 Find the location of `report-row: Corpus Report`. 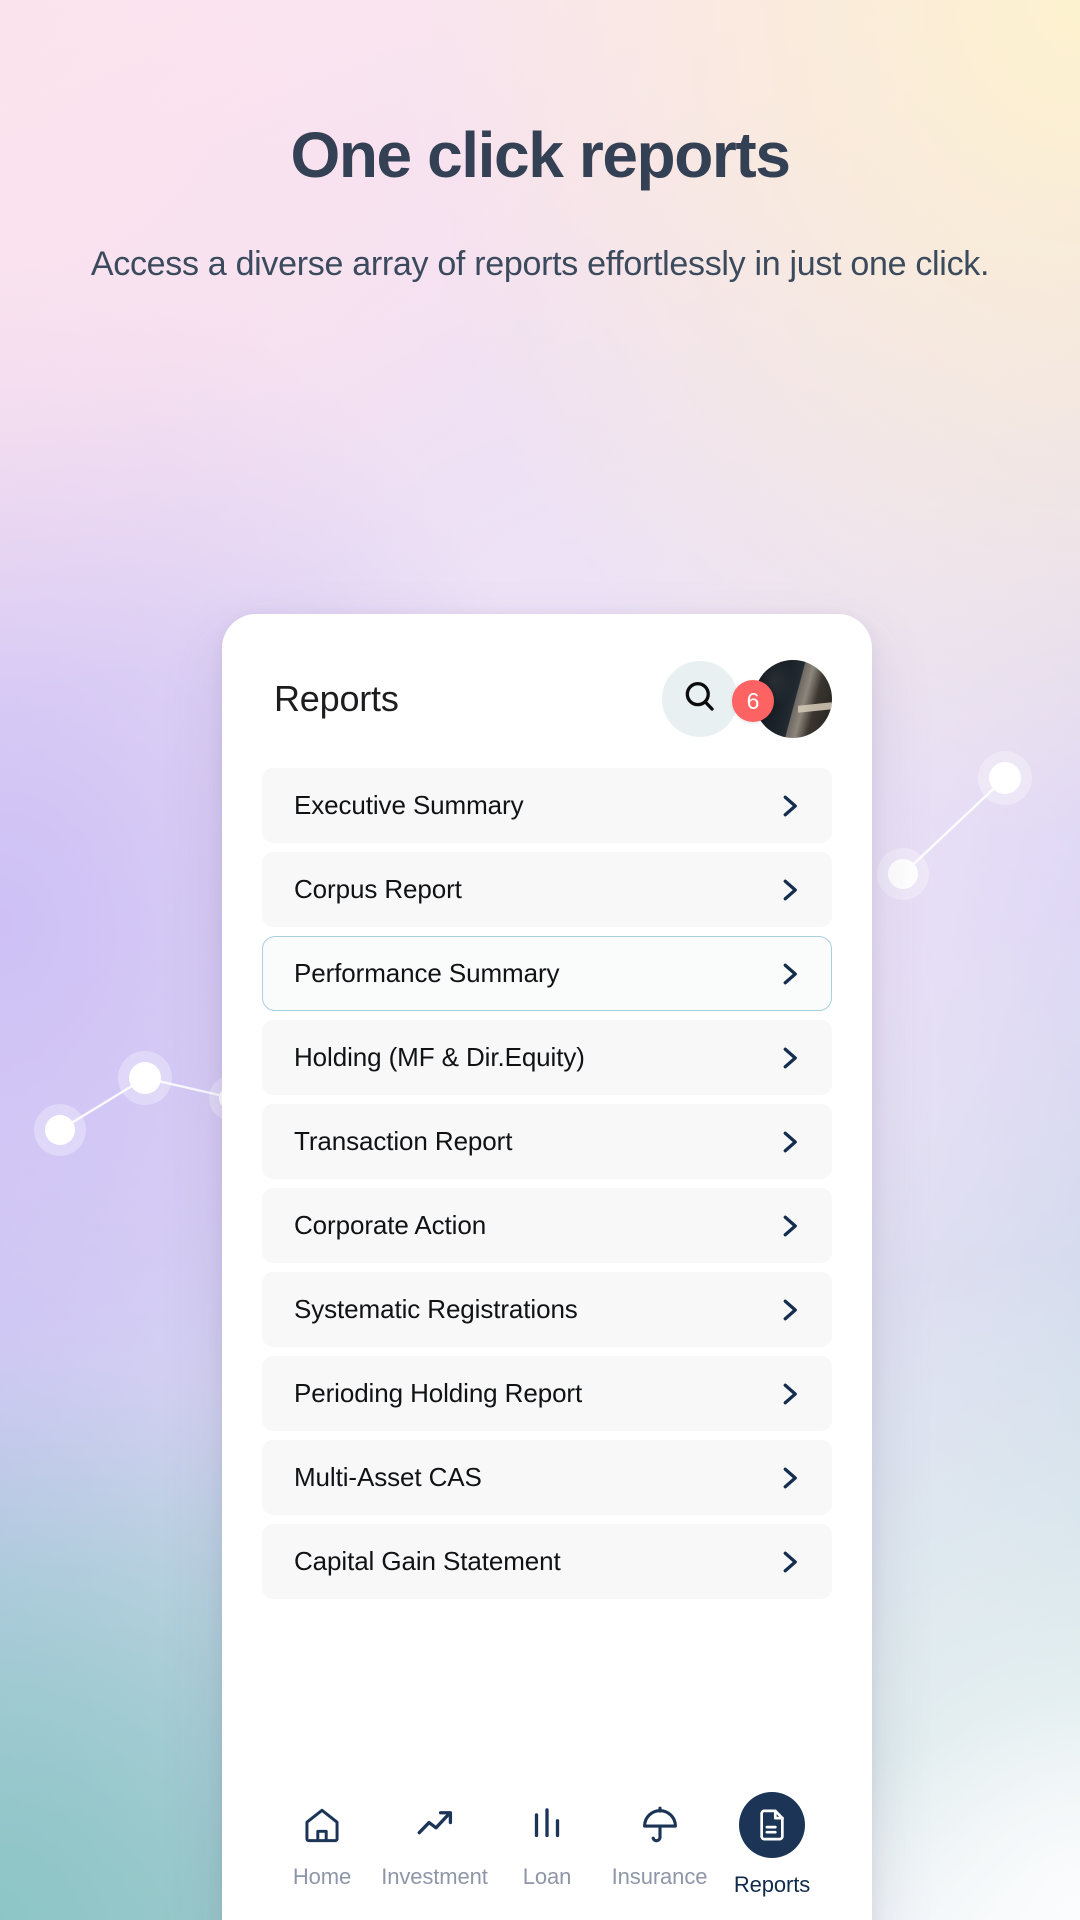

report-row: Corpus Report is located at coordinates (547, 889).